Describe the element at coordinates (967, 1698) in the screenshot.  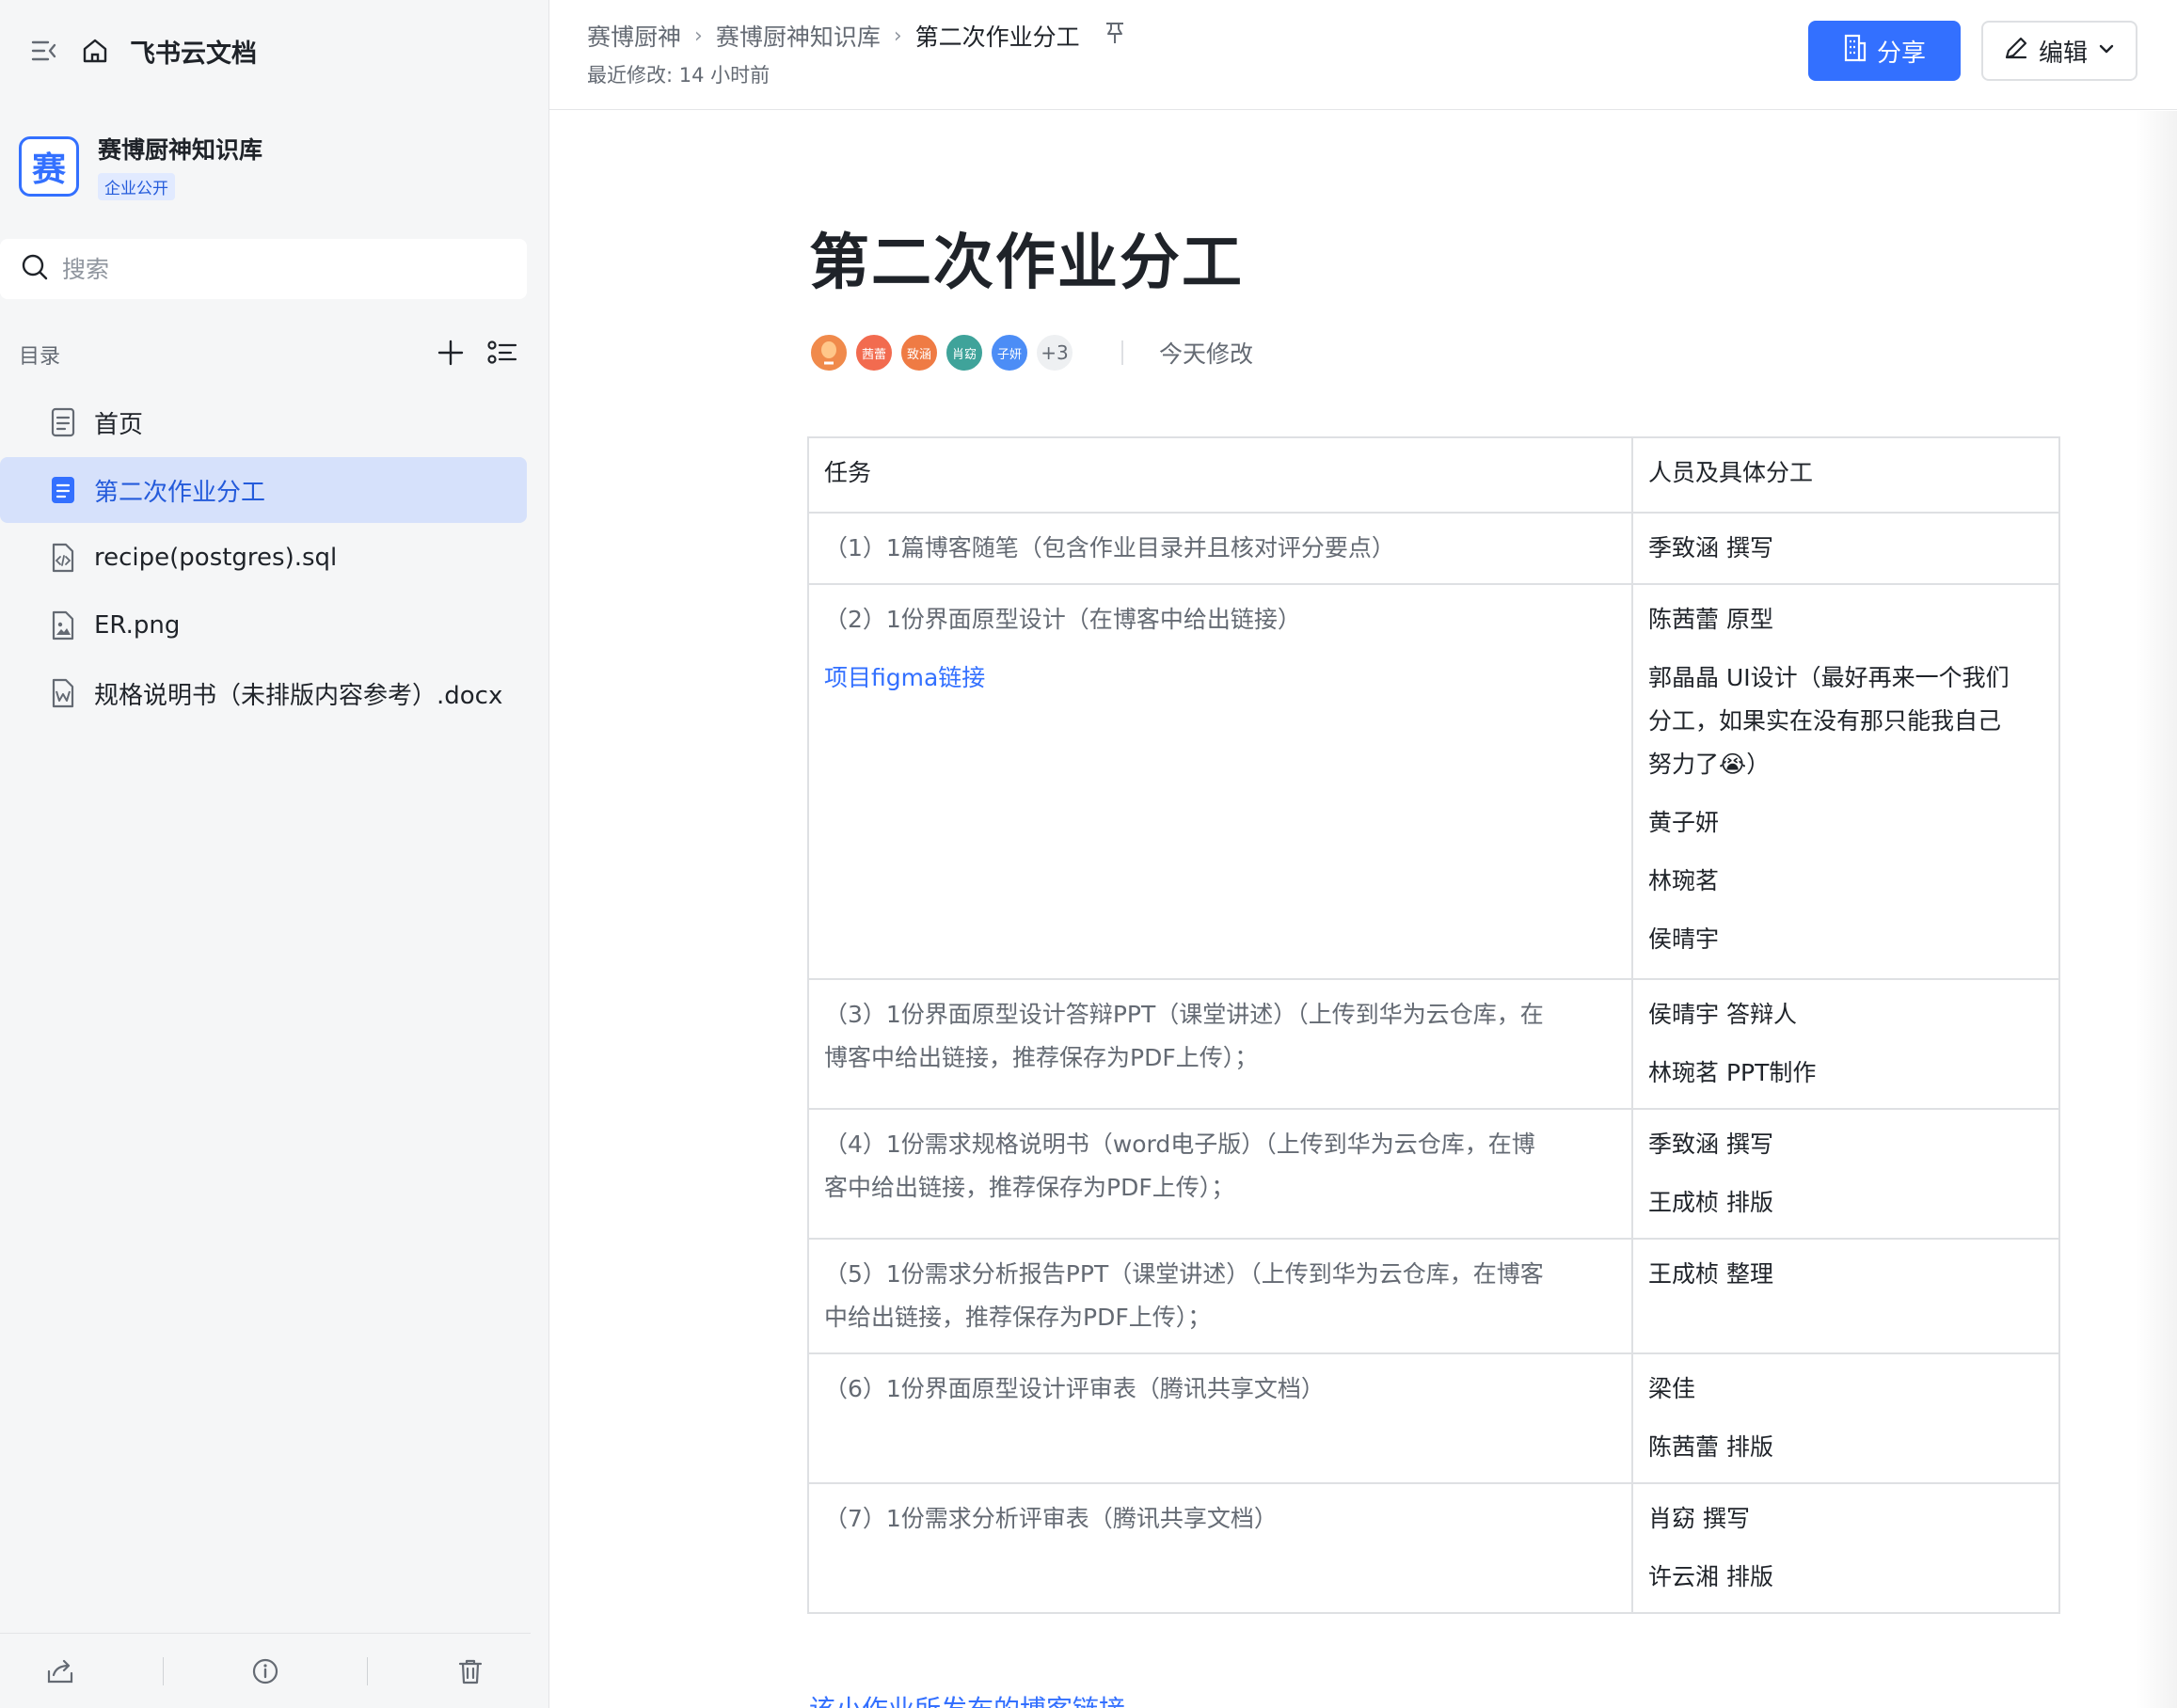
I see `blog-link: 该小作业所发布的博客链接` at that location.